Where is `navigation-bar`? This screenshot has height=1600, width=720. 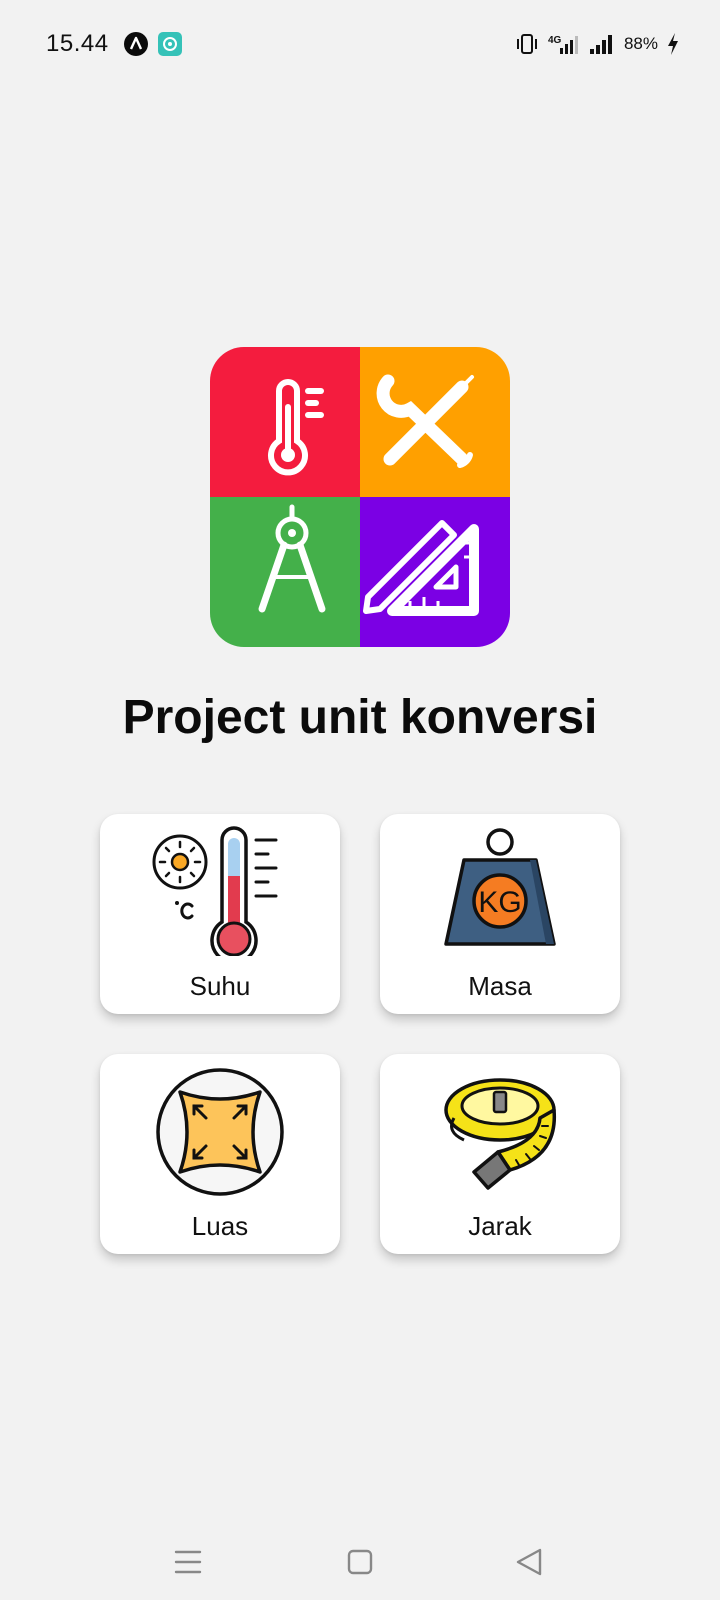 navigation-bar is located at coordinates (360, 1565).